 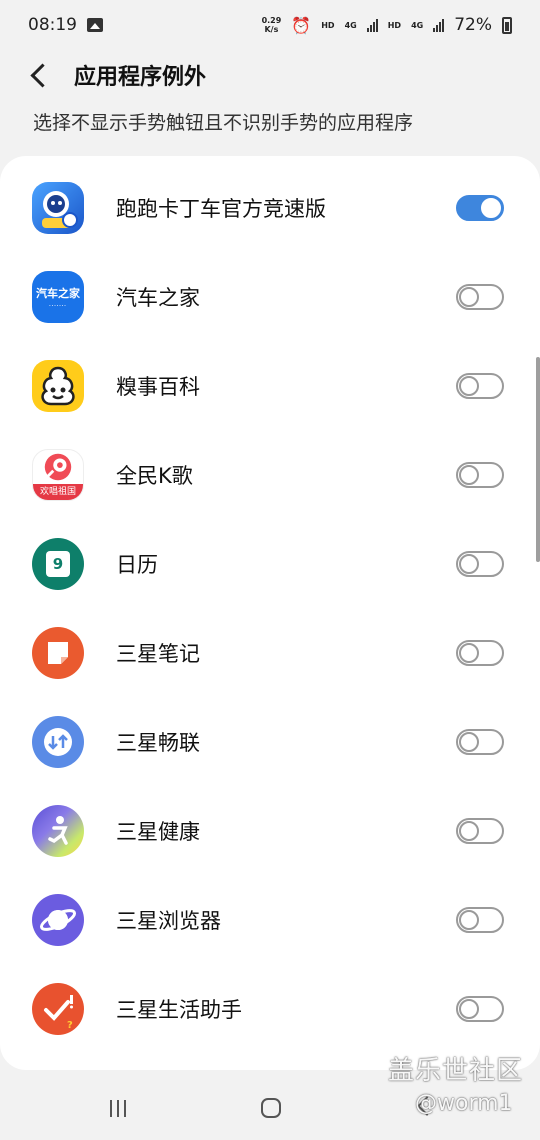 I want to click on scrollbar, so click(x=538, y=459).